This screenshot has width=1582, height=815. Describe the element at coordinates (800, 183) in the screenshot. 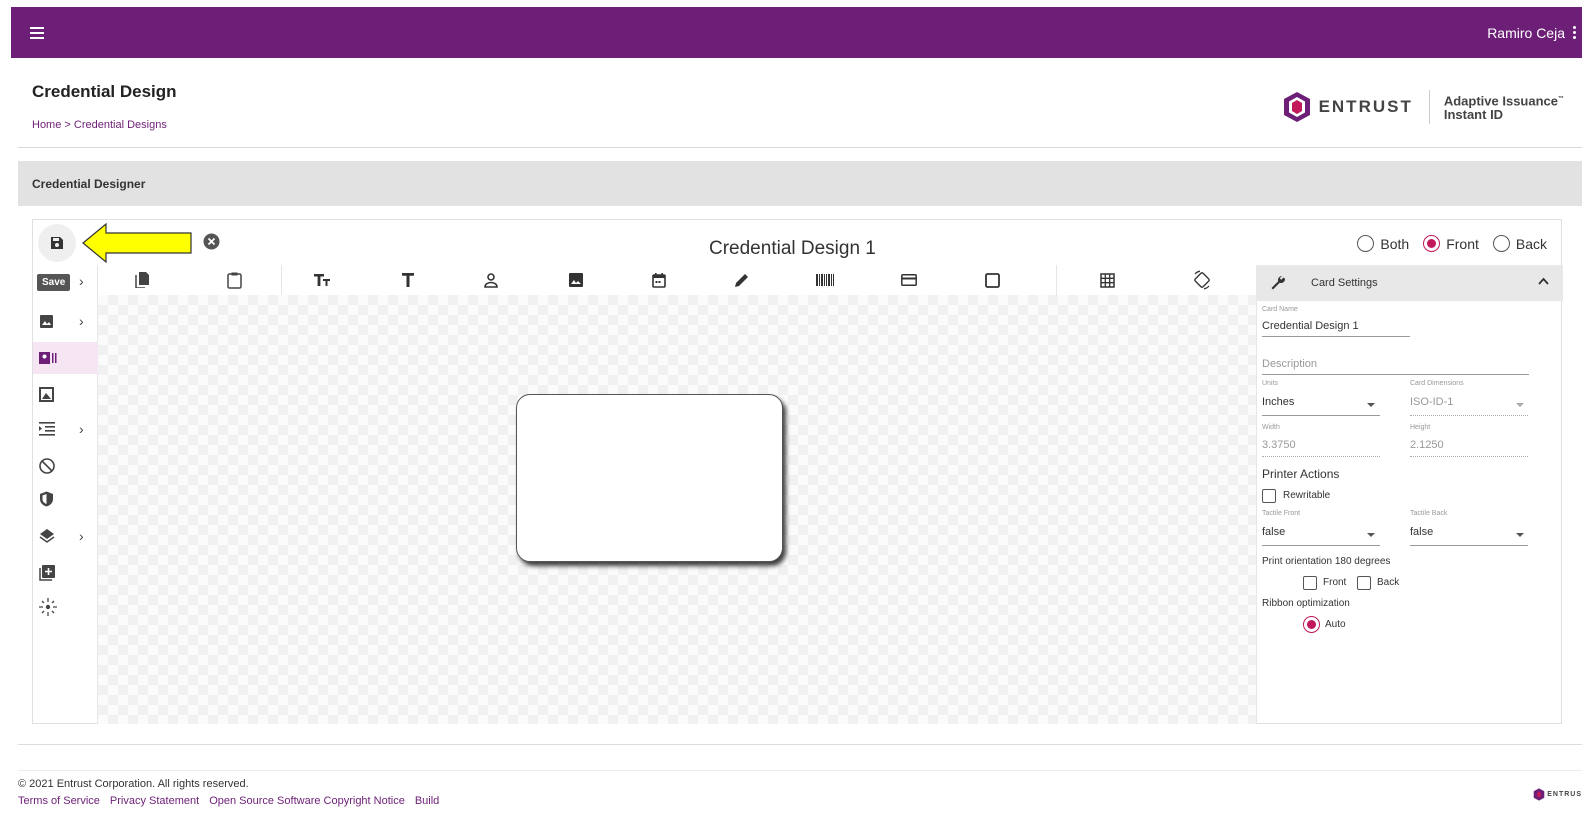

I see `section-title: Credential Designer` at that location.